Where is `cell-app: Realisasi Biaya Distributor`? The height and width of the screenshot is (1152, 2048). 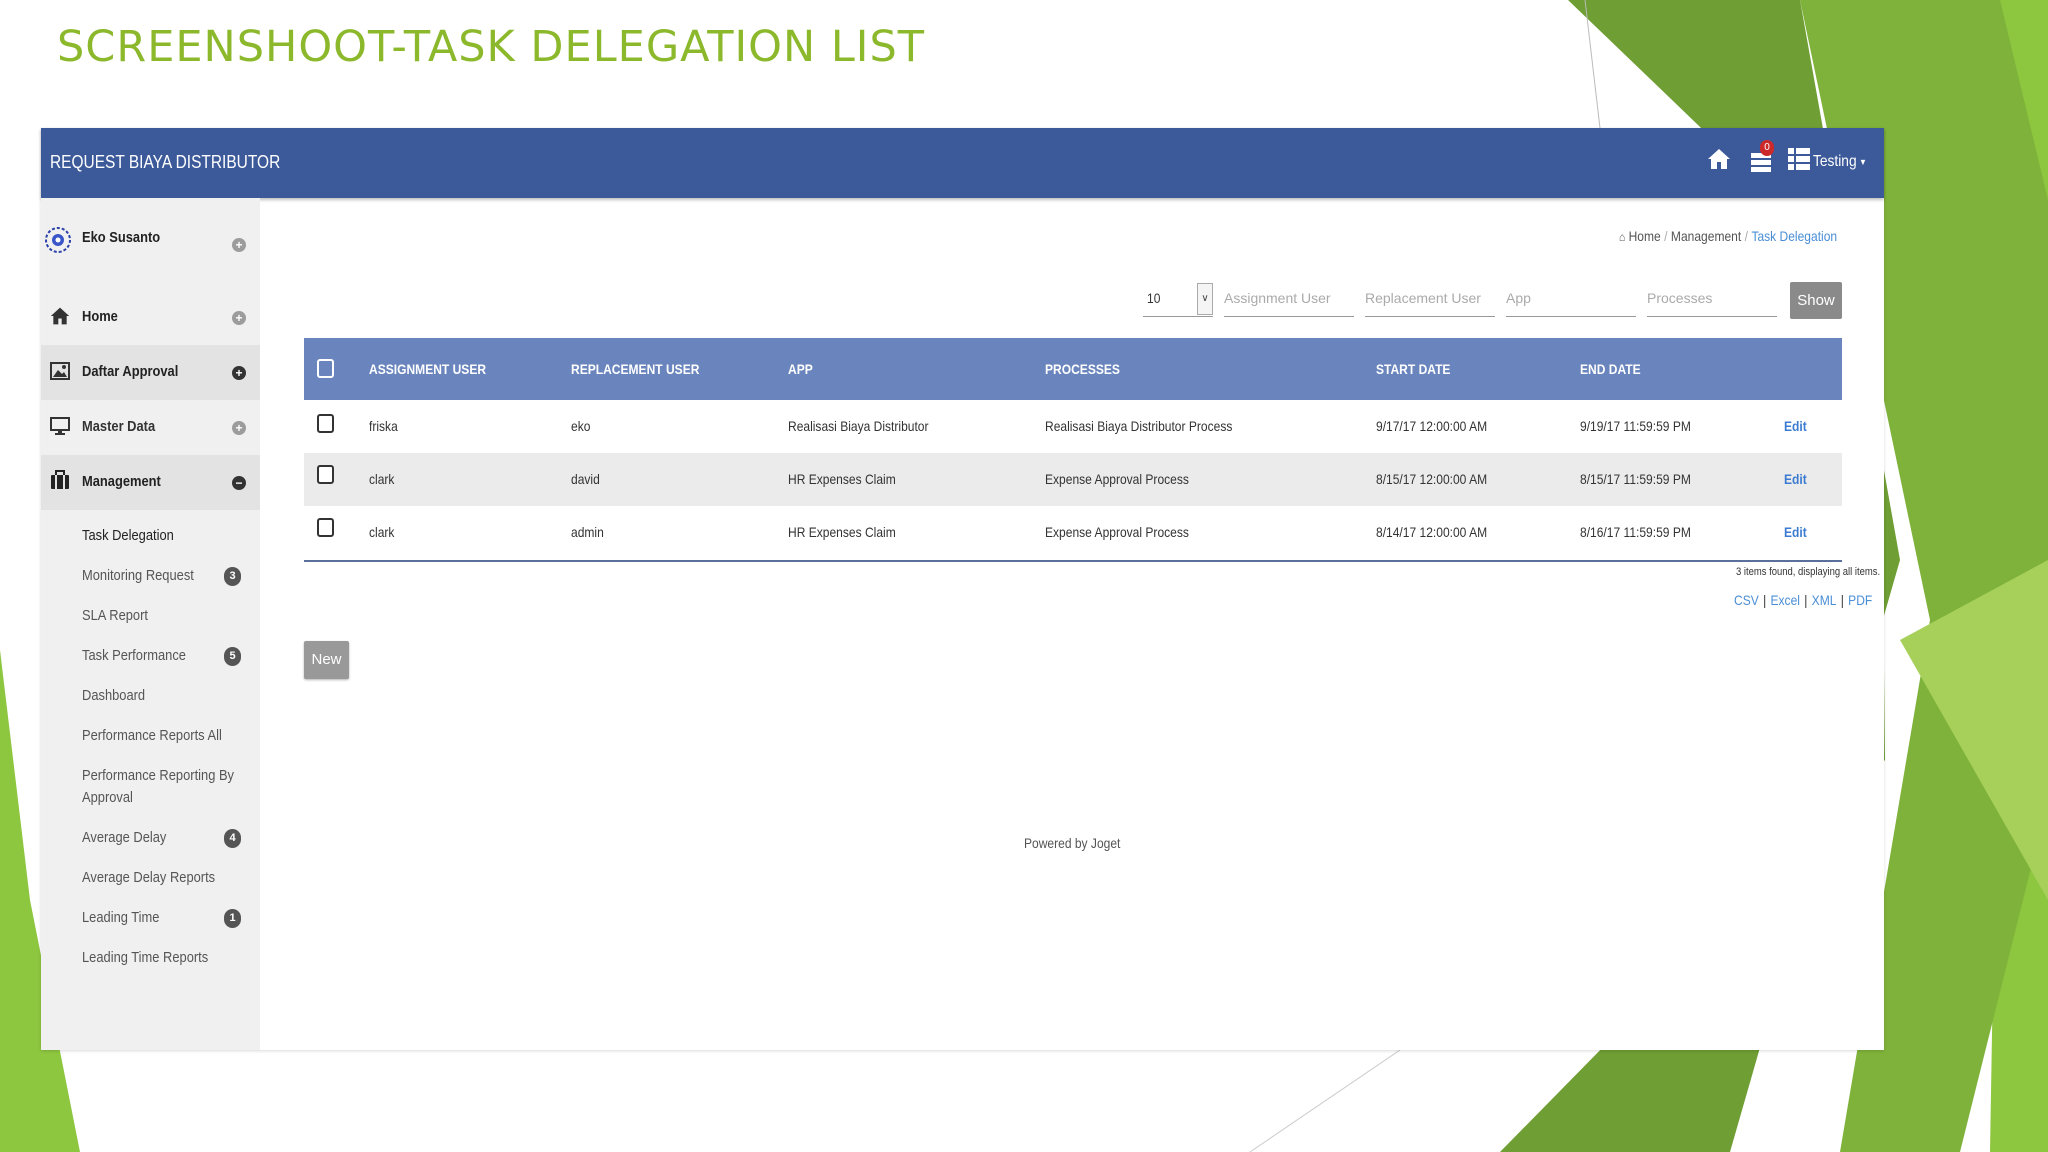
cell-app: Realisasi Biaya Distributor is located at coordinates (858, 426).